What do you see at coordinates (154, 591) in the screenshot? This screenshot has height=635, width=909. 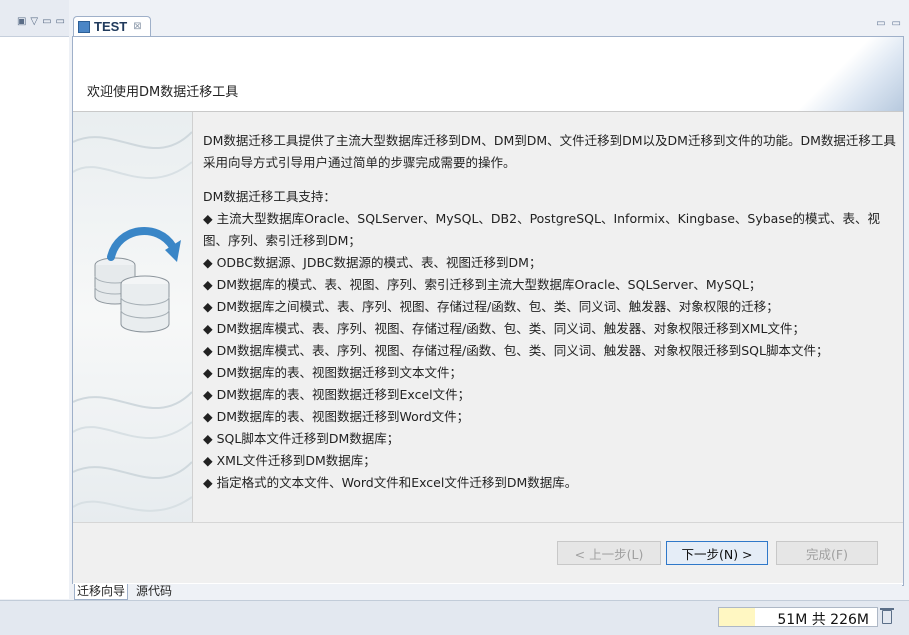 I see `tab-source-code: 源代码` at bounding box center [154, 591].